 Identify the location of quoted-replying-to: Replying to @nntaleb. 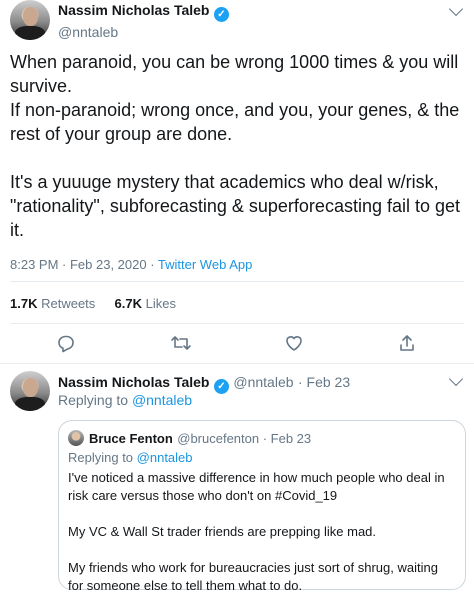
(130, 457).